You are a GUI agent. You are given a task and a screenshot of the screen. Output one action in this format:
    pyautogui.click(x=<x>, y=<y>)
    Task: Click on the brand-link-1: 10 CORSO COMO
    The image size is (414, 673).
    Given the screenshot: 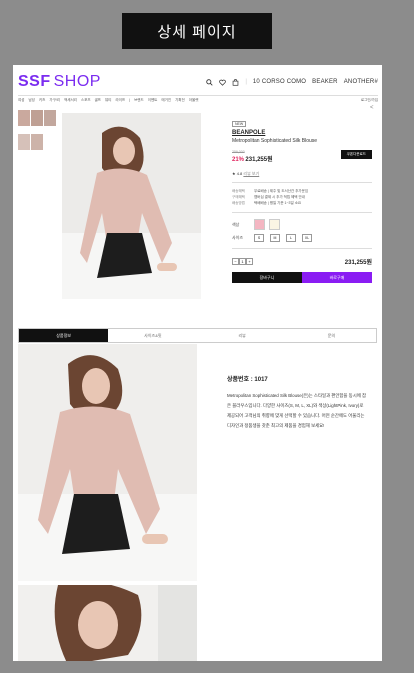 What is the action you would take?
    pyautogui.click(x=279, y=82)
    